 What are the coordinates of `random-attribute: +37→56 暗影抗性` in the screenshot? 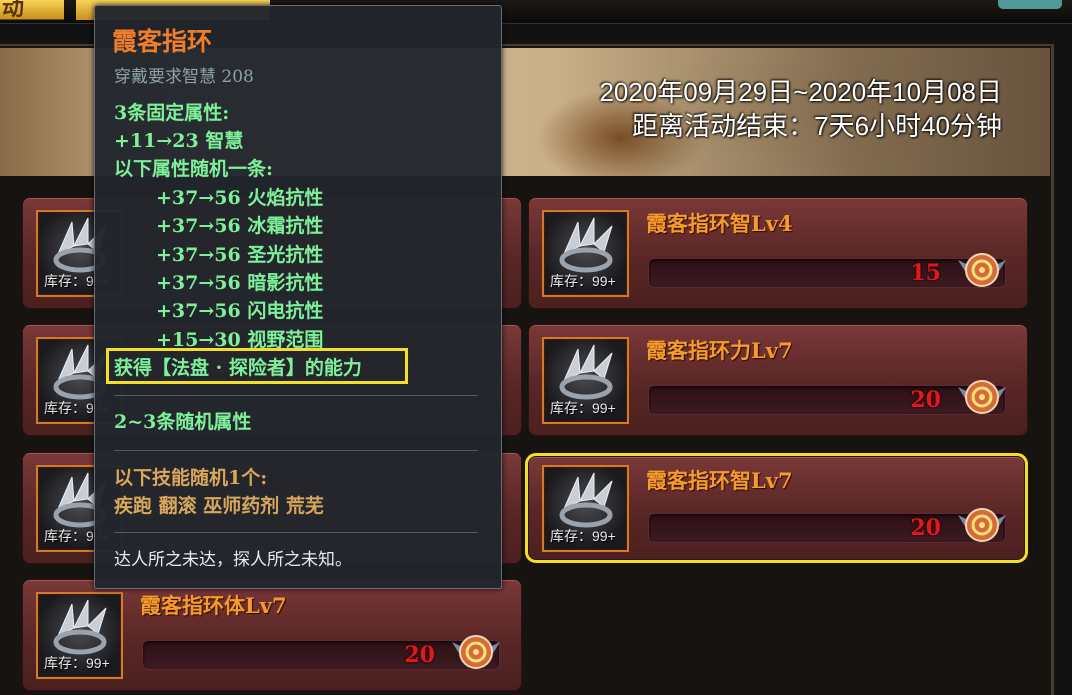 It's located at (240, 283).